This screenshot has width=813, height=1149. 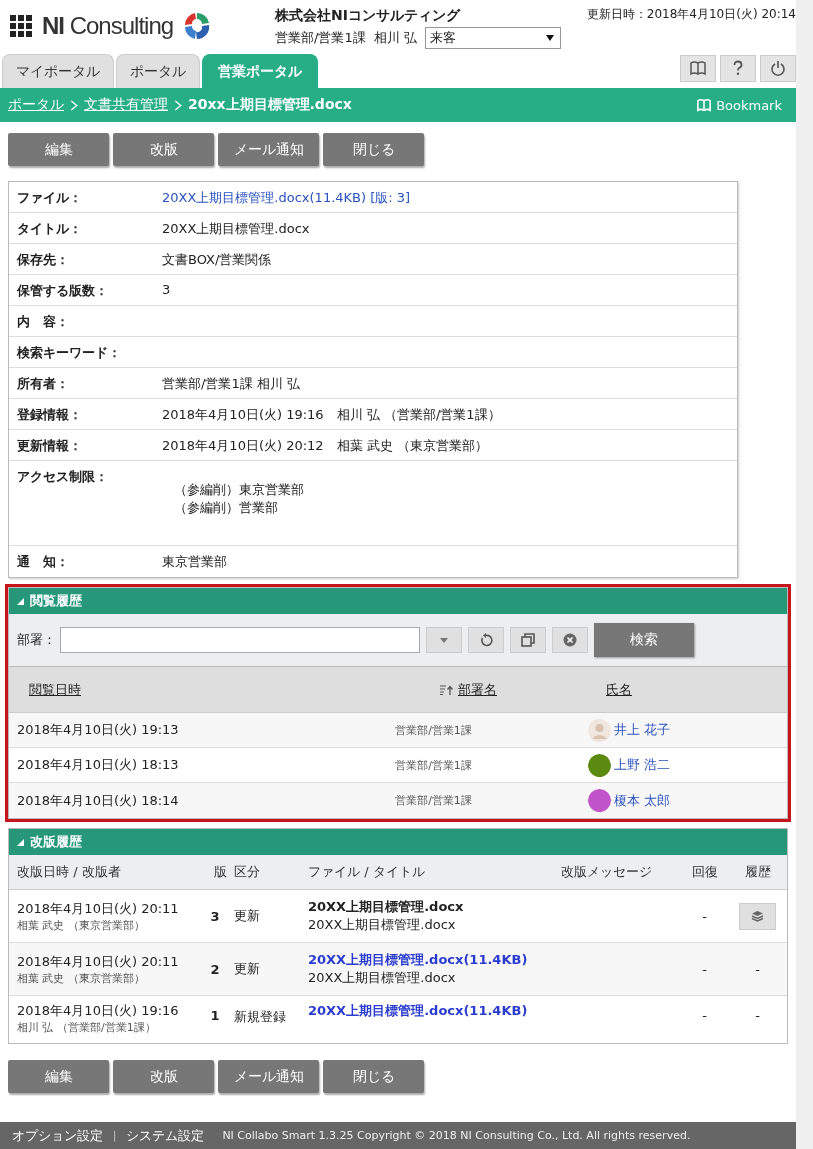 What do you see at coordinates (126, 105) in the screenshot?
I see `breadcrumb-link: 文書共有管理` at bounding box center [126, 105].